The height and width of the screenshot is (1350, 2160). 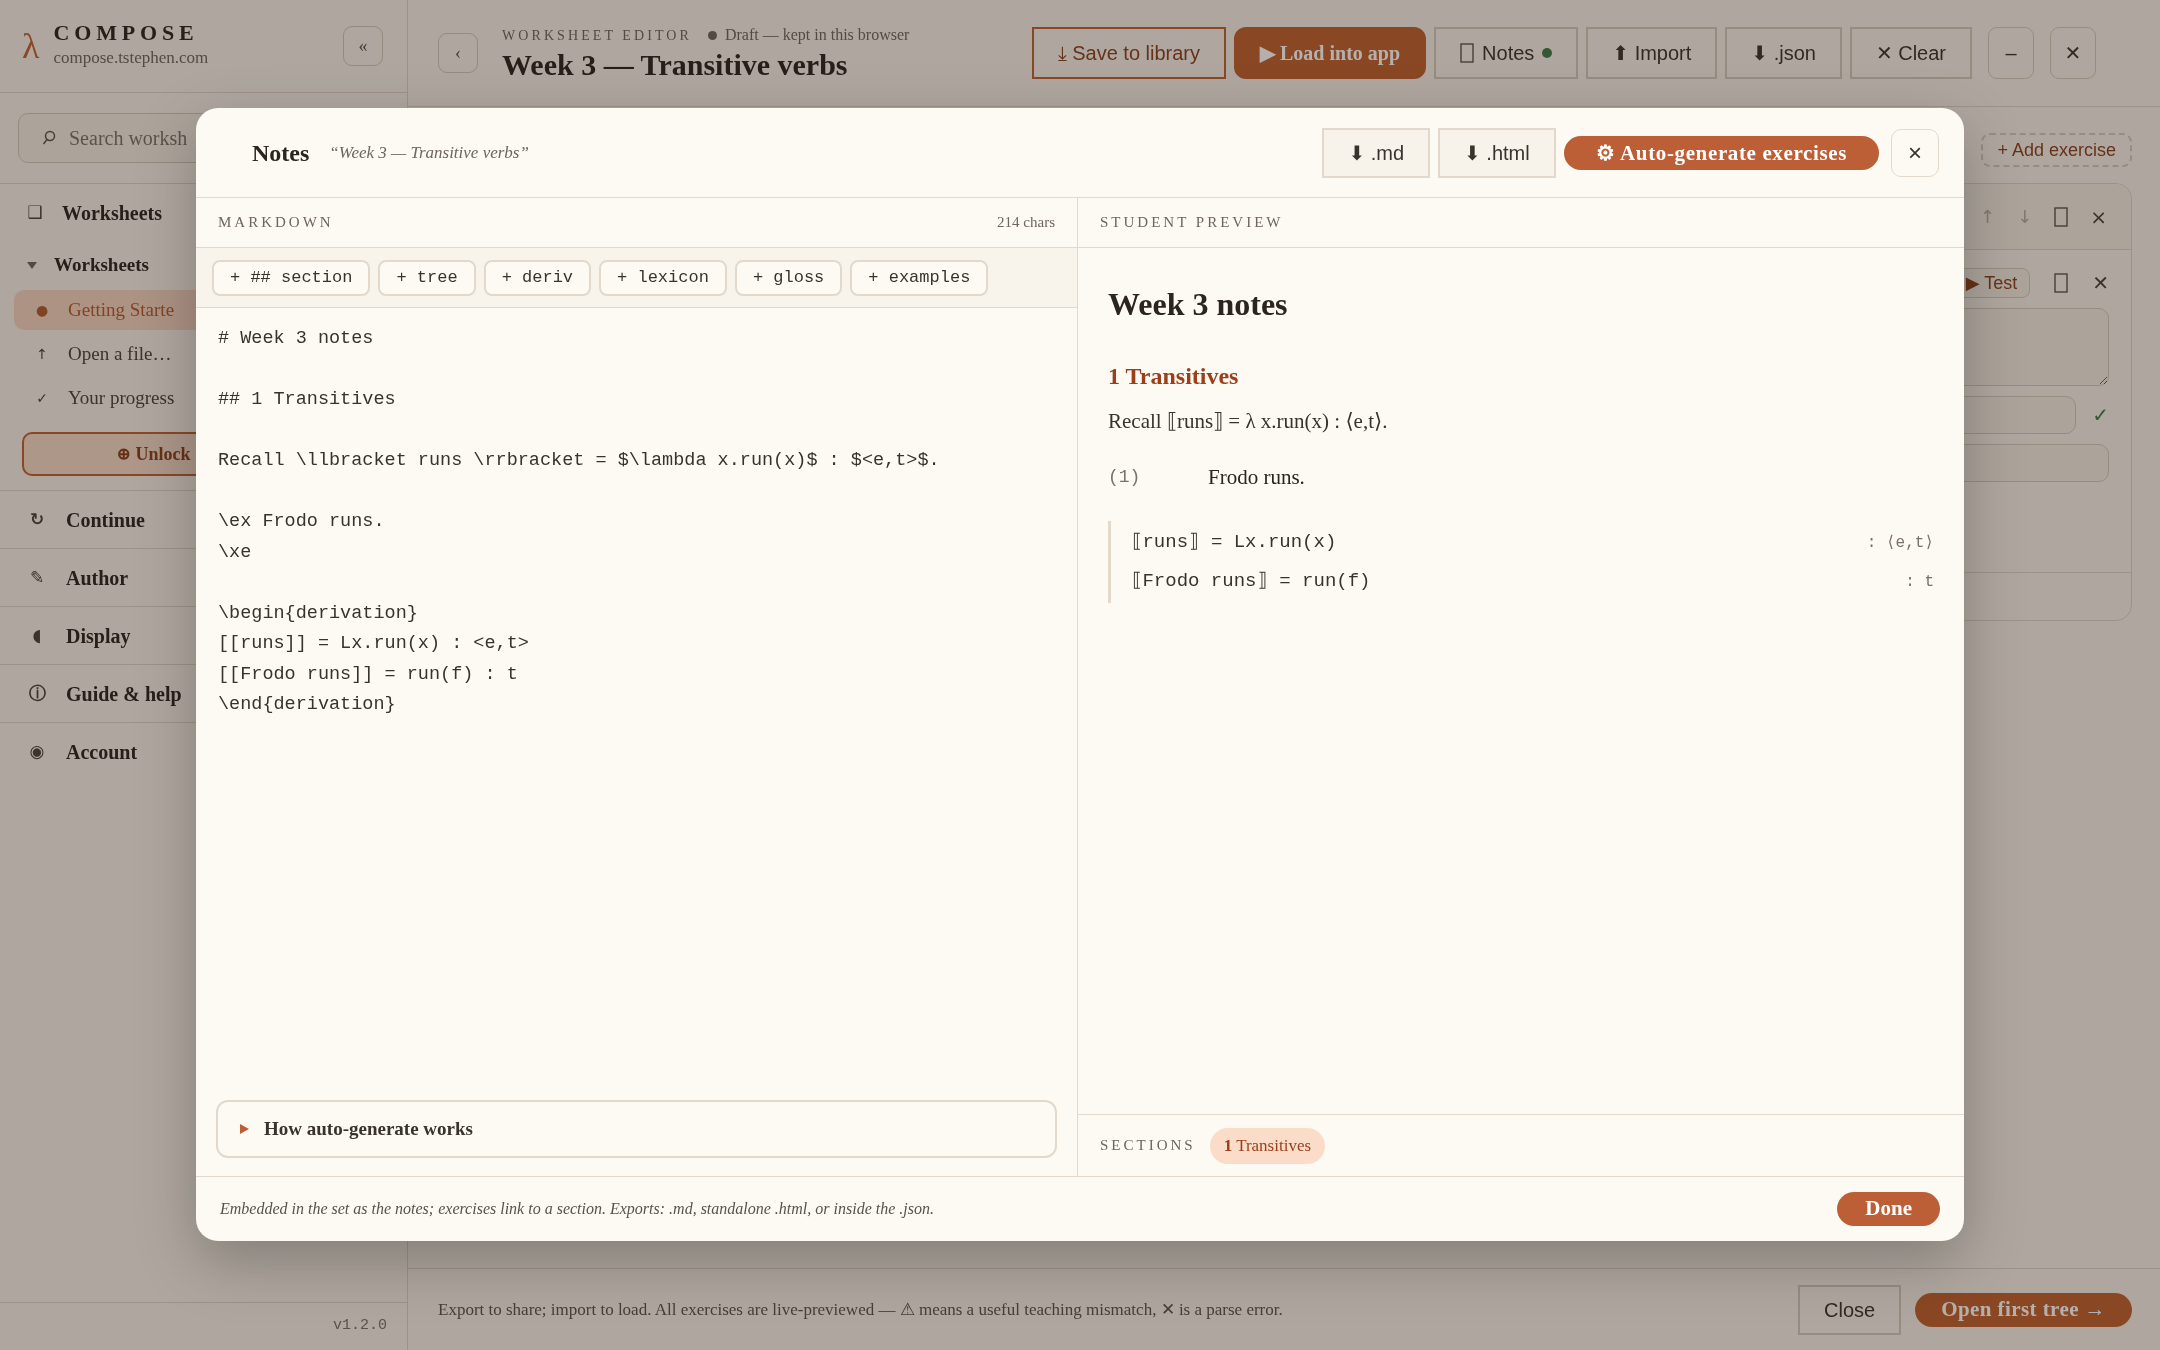 What do you see at coordinates (1198, 304) in the screenshot?
I see `preview-title: Week 3 notes` at bounding box center [1198, 304].